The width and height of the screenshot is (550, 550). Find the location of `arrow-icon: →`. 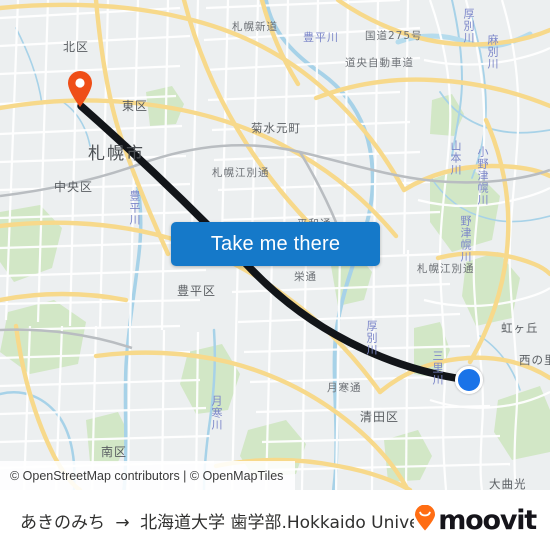

arrow-icon: → is located at coordinates (122, 522).